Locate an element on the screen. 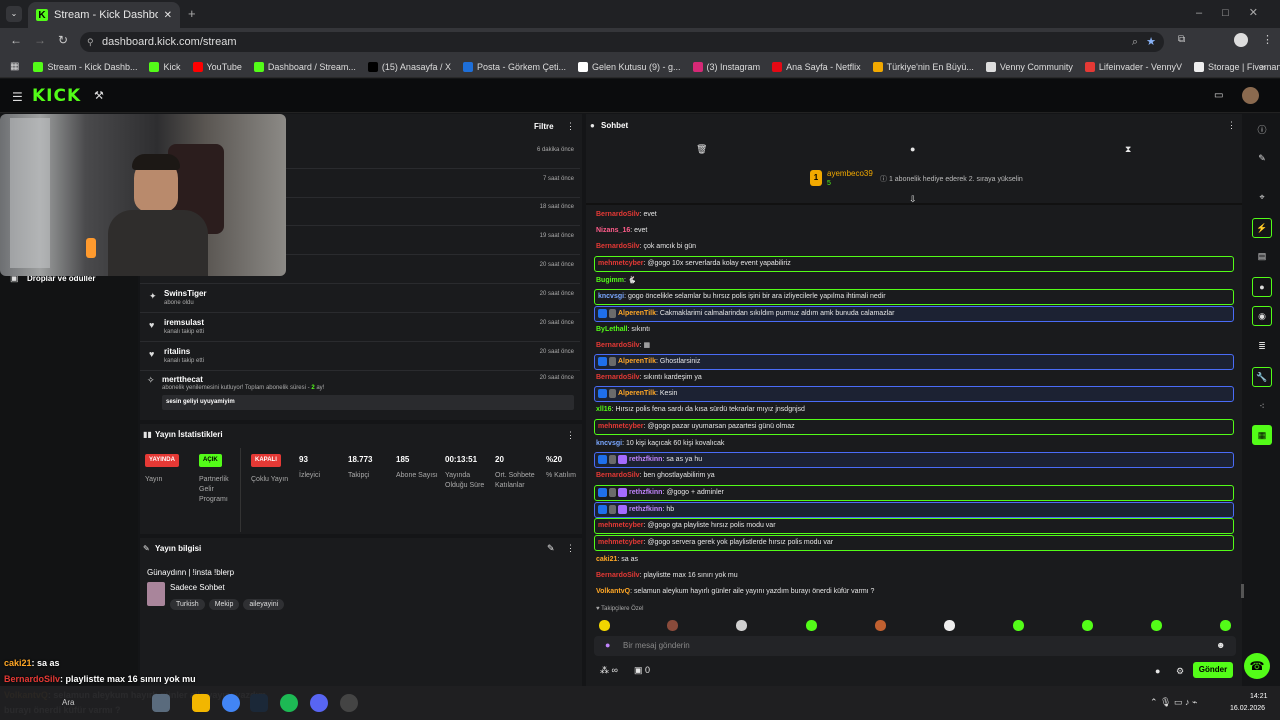 The height and width of the screenshot is (720, 1280). tag-pill: Turkish is located at coordinates (187, 604).